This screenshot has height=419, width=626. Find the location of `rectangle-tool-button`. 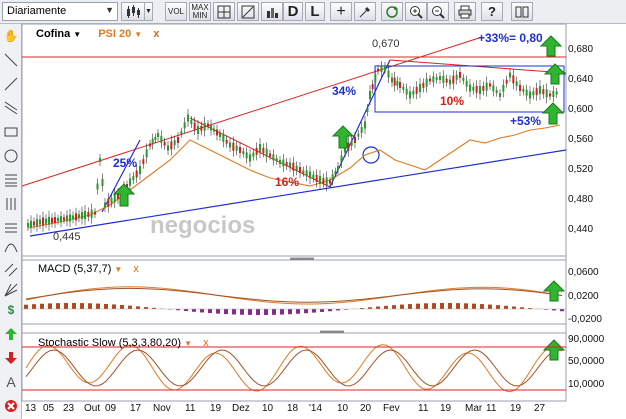

rectangle-tool-button is located at coordinates (11, 132).